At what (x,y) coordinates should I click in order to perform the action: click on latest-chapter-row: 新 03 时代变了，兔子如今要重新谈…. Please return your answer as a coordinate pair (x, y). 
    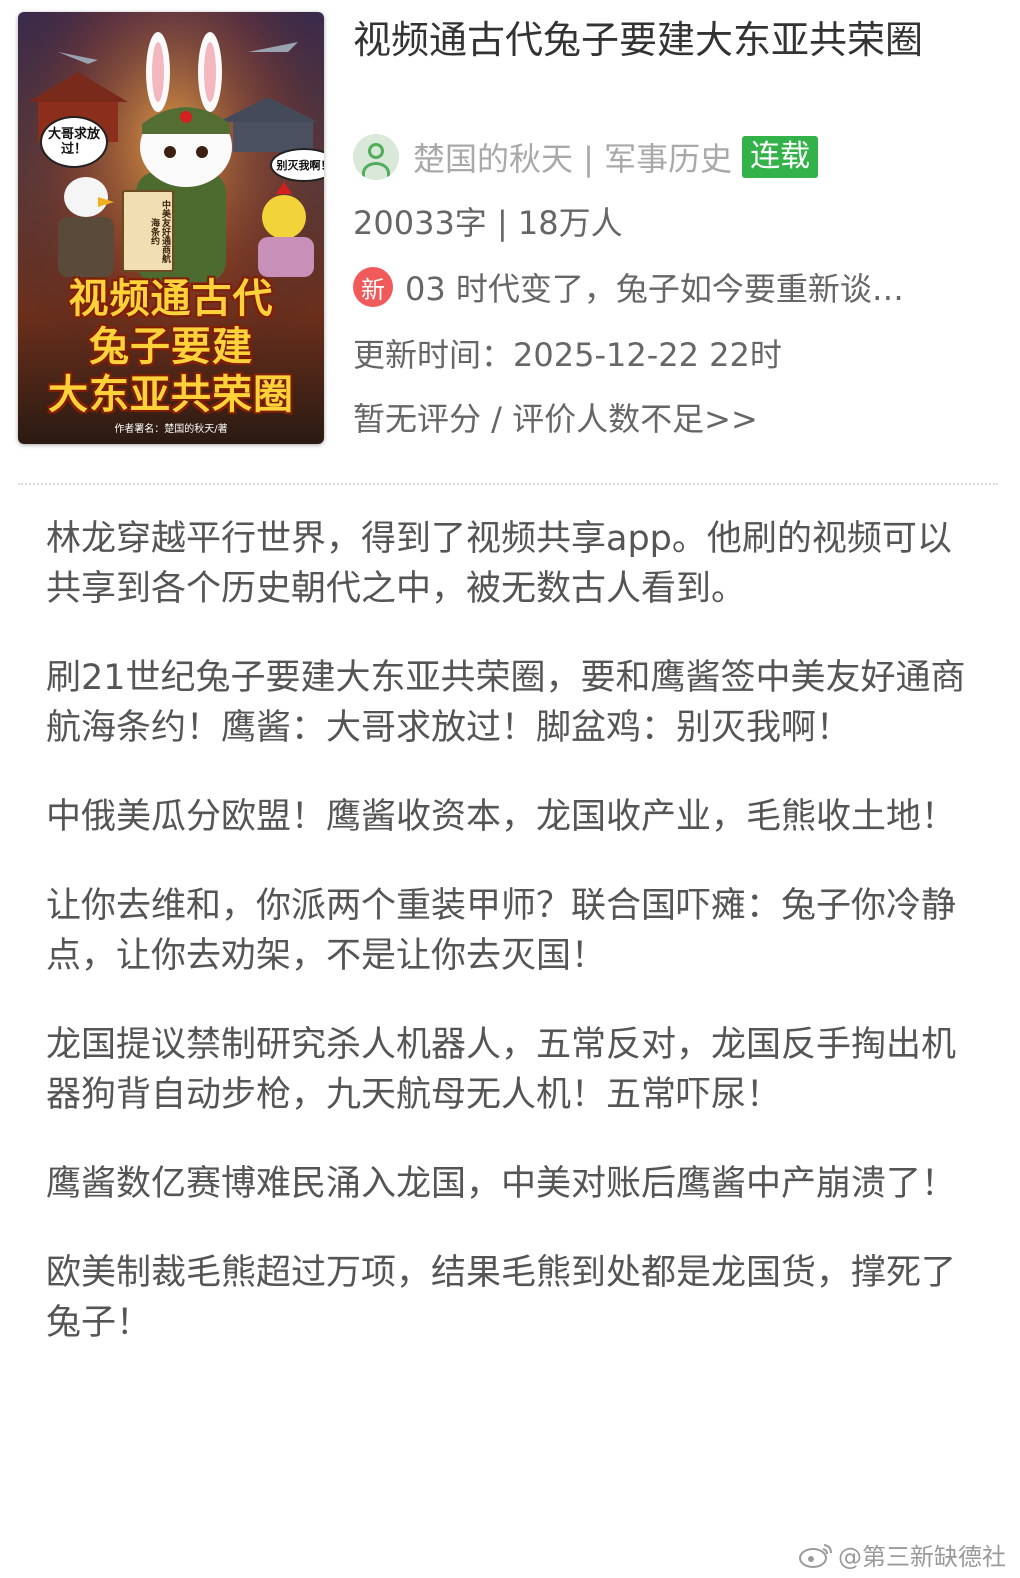
    Looking at the image, I should click on (628, 287).